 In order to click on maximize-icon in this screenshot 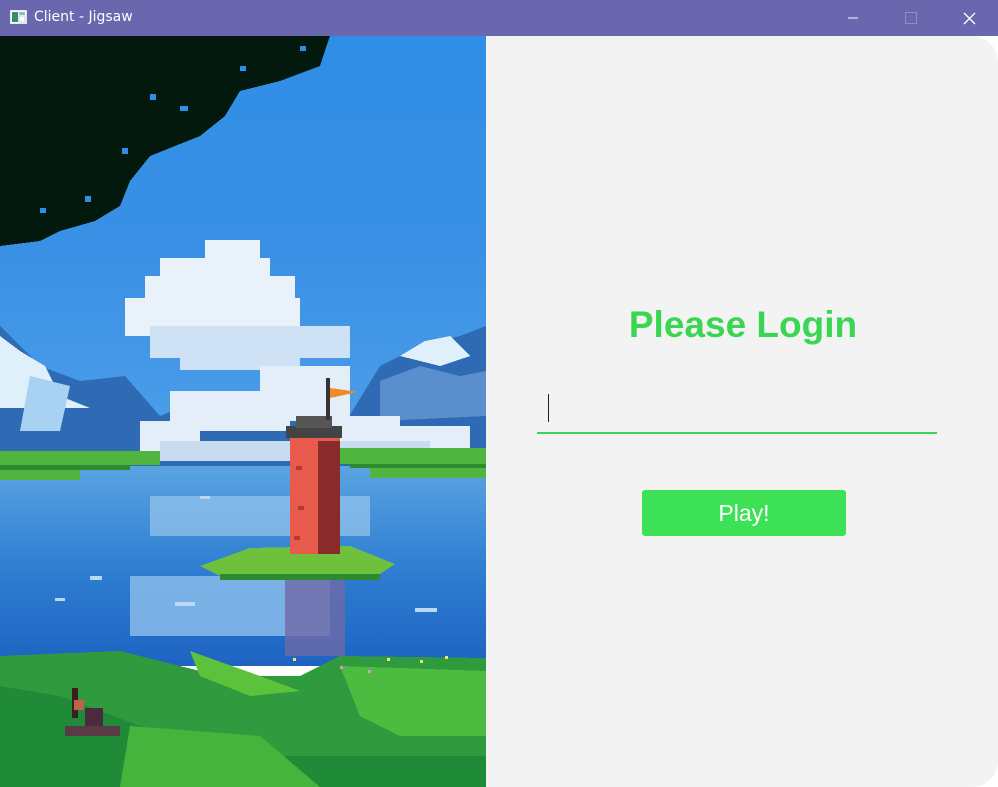, I will do `click(911, 18)`.